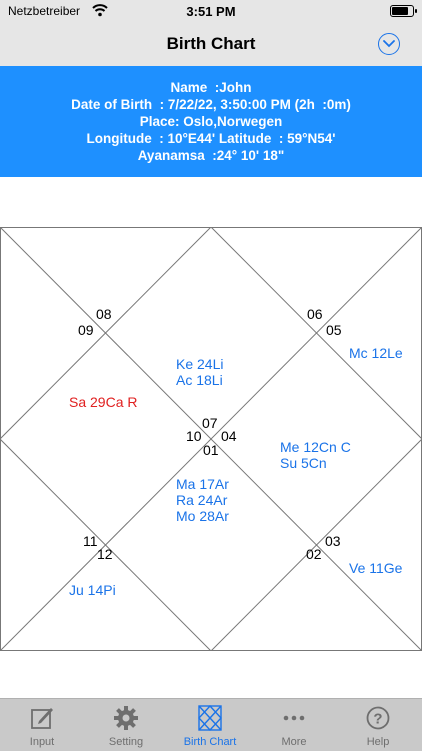 This screenshot has height=751, width=422. What do you see at coordinates (194, 436) in the screenshot?
I see `house-number-10: 10` at bounding box center [194, 436].